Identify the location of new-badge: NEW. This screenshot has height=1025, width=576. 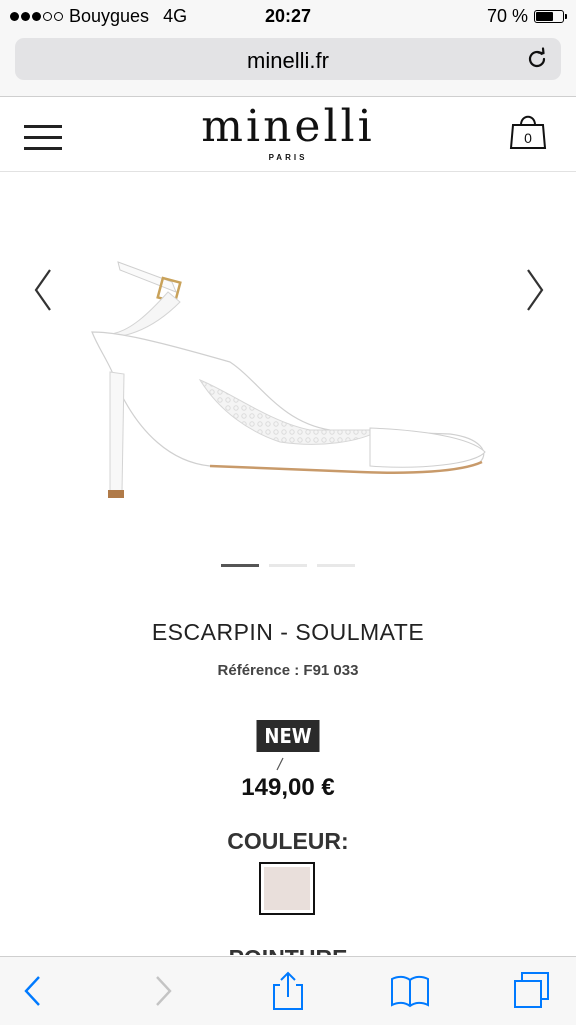
(288, 736).